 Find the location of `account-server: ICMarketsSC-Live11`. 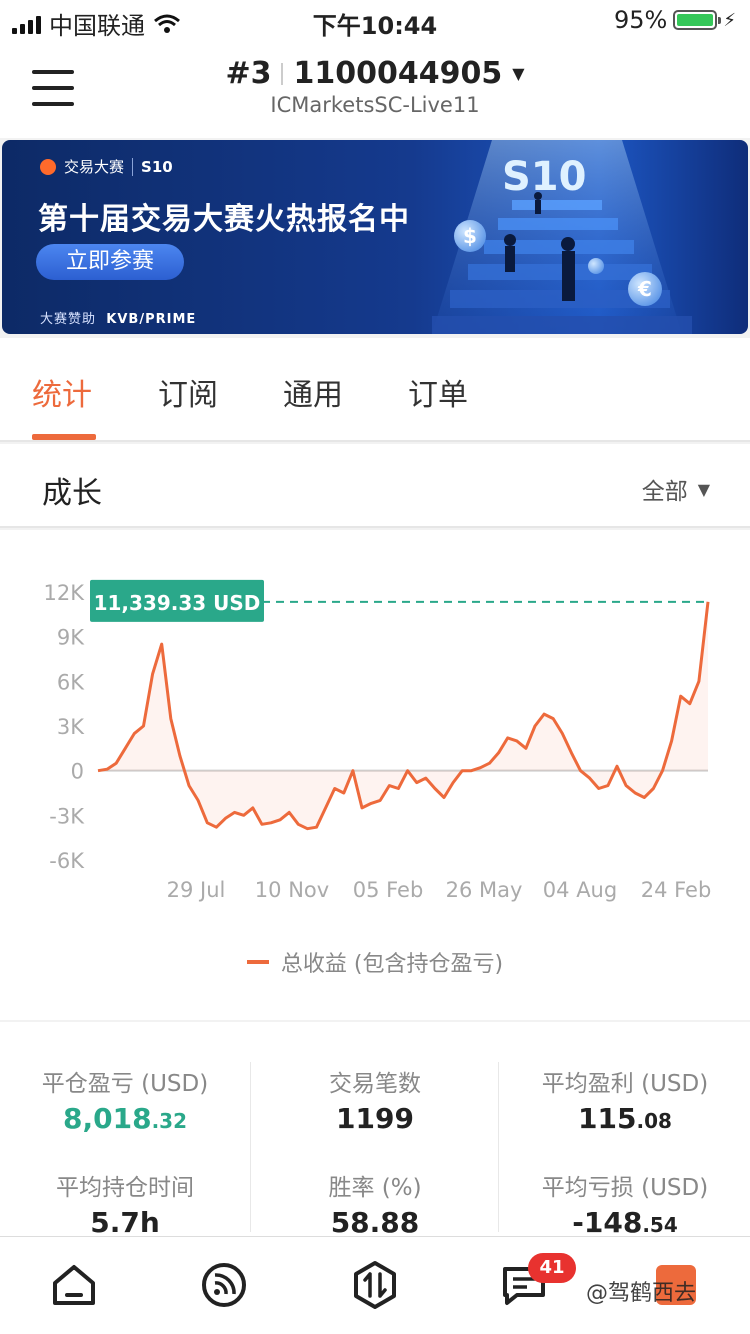

account-server: ICMarketsSC-Live11 is located at coordinates (375, 105).